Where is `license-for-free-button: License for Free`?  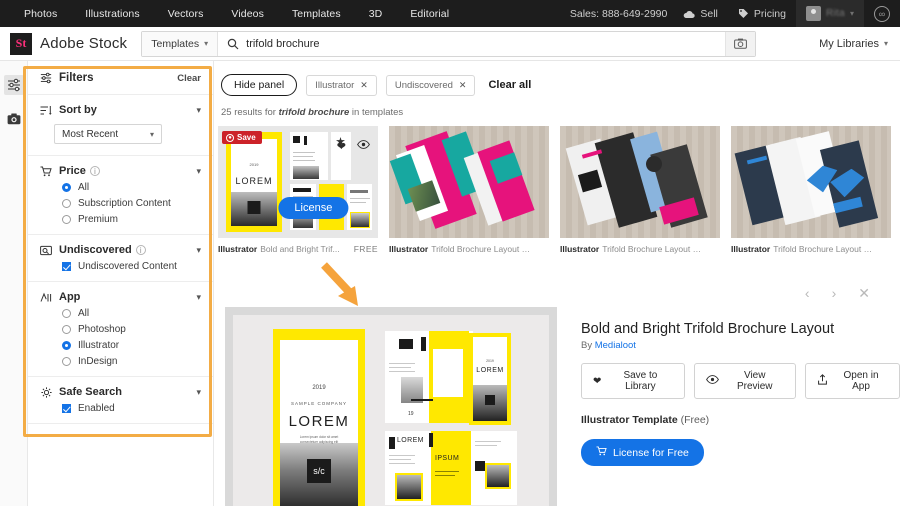 license-for-free-button: License for Free is located at coordinates (642, 452).